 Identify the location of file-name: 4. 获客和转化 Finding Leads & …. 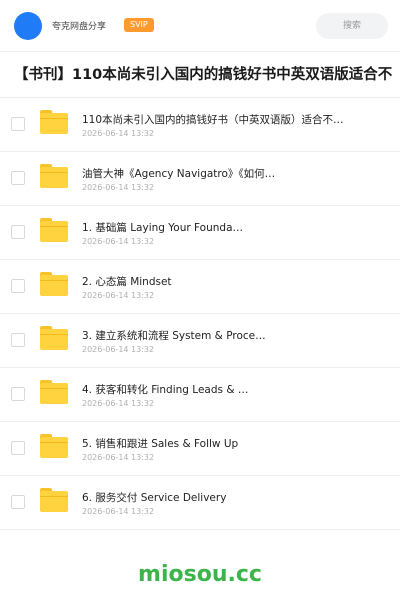
(222, 389).